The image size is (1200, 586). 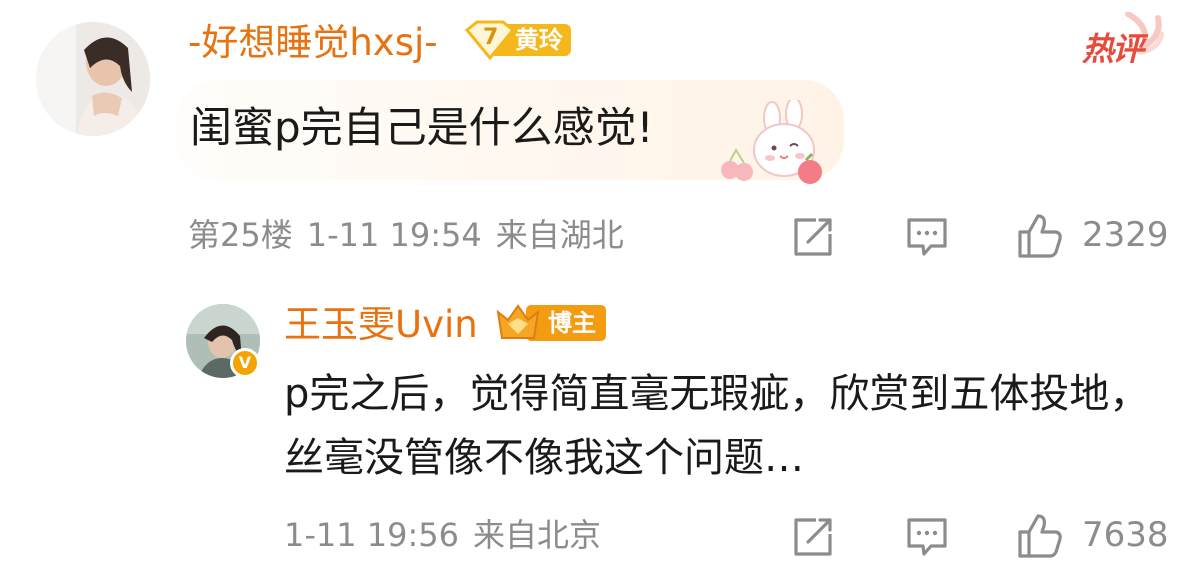 I want to click on blogger-badge: 博主, so click(x=552, y=323).